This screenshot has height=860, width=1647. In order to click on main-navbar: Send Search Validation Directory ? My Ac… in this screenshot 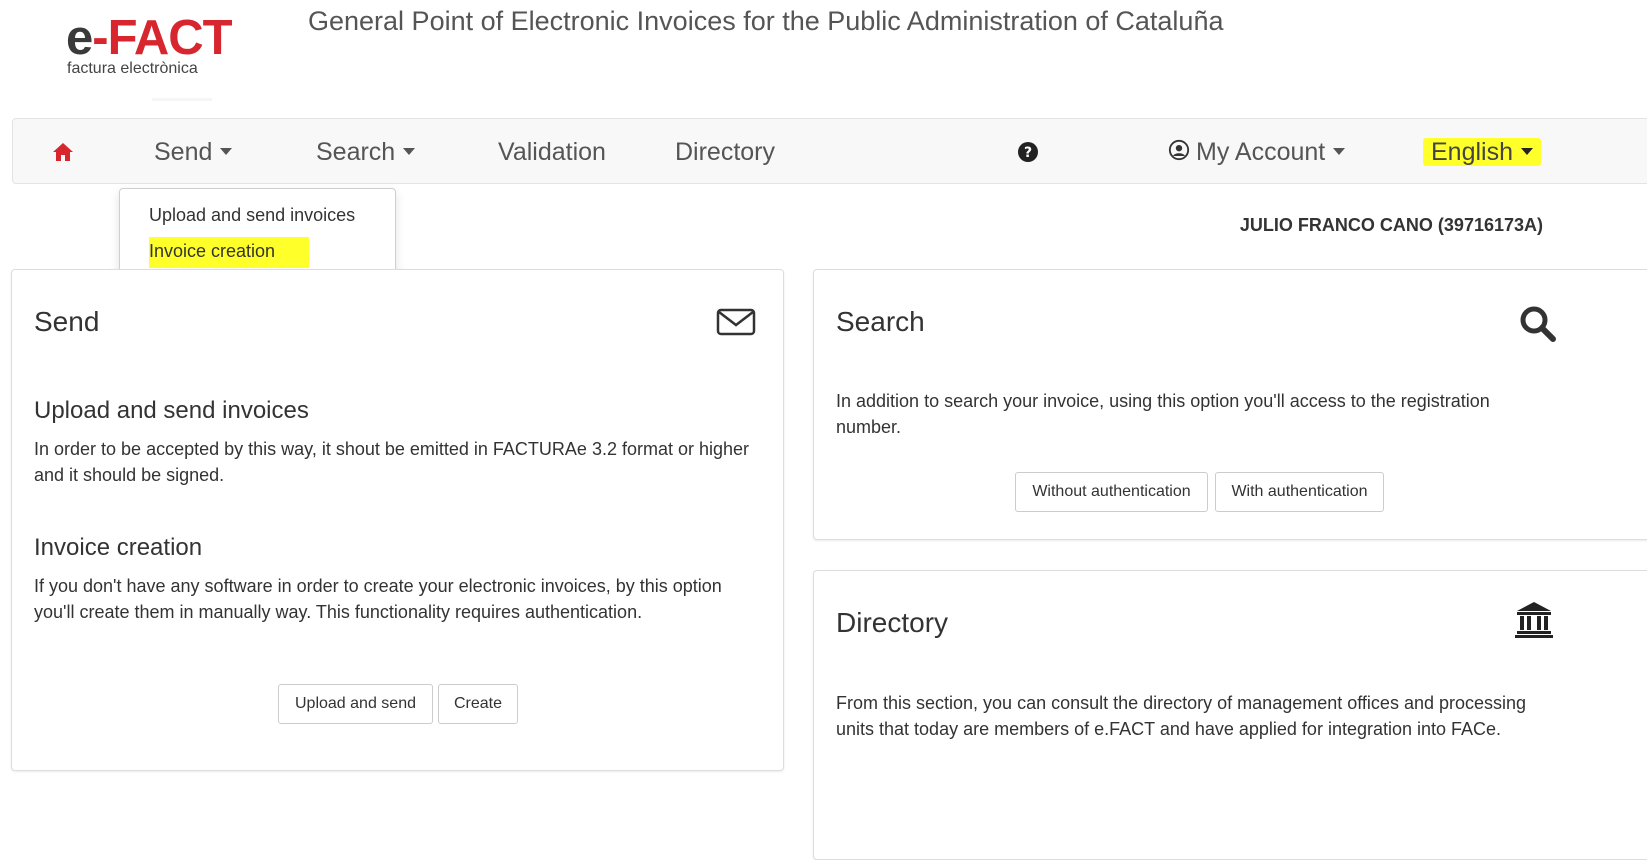, I will do `click(829, 151)`.